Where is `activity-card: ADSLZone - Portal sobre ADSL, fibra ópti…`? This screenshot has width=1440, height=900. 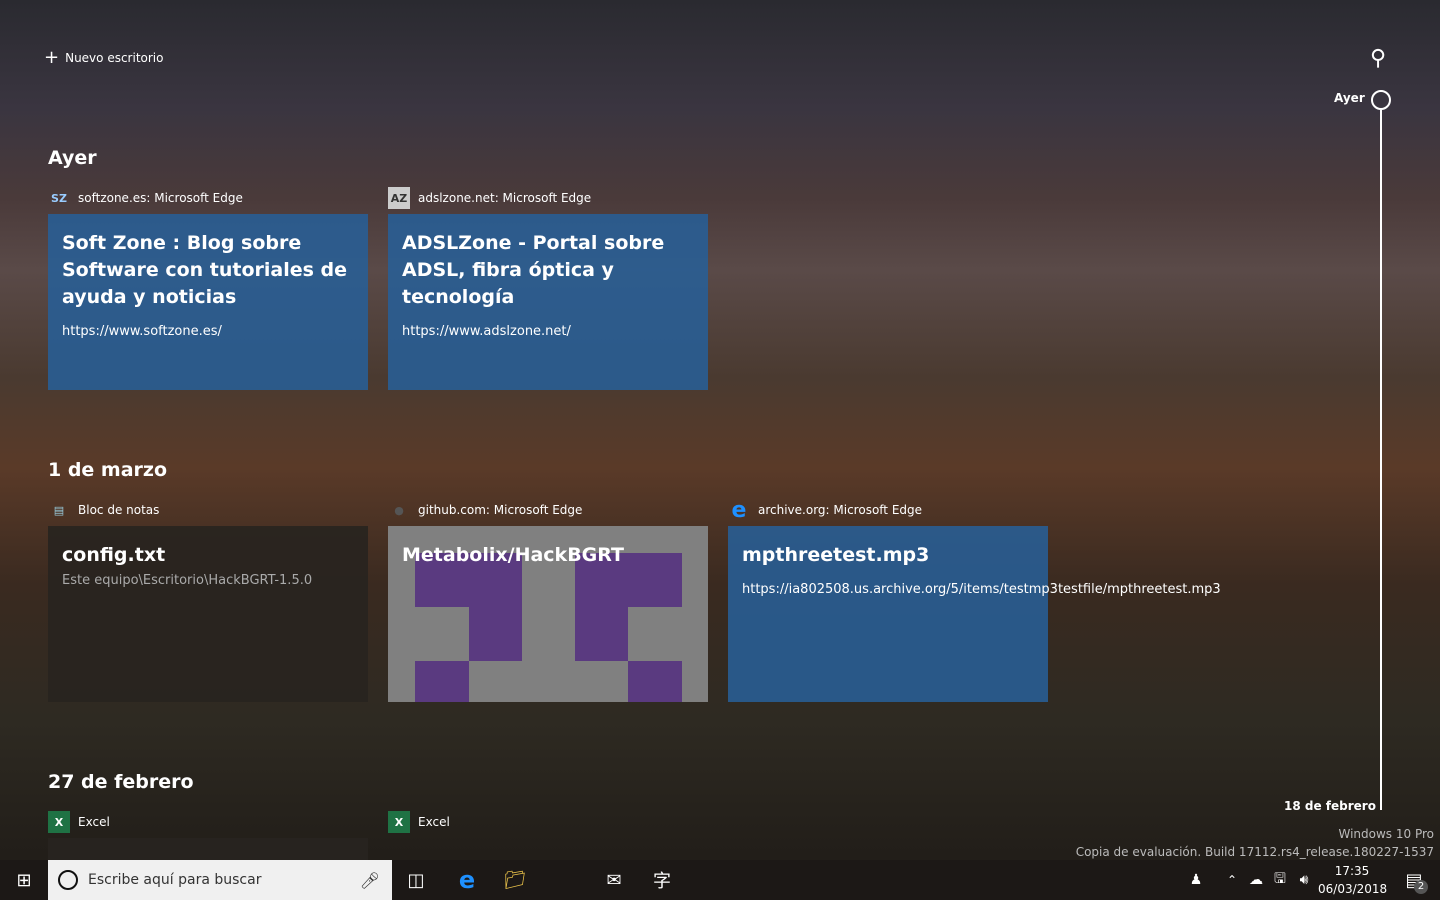 activity-card: ADSLZone - Portal sobre ADSL, fibra ópti… is located at coordinates (548, 302).